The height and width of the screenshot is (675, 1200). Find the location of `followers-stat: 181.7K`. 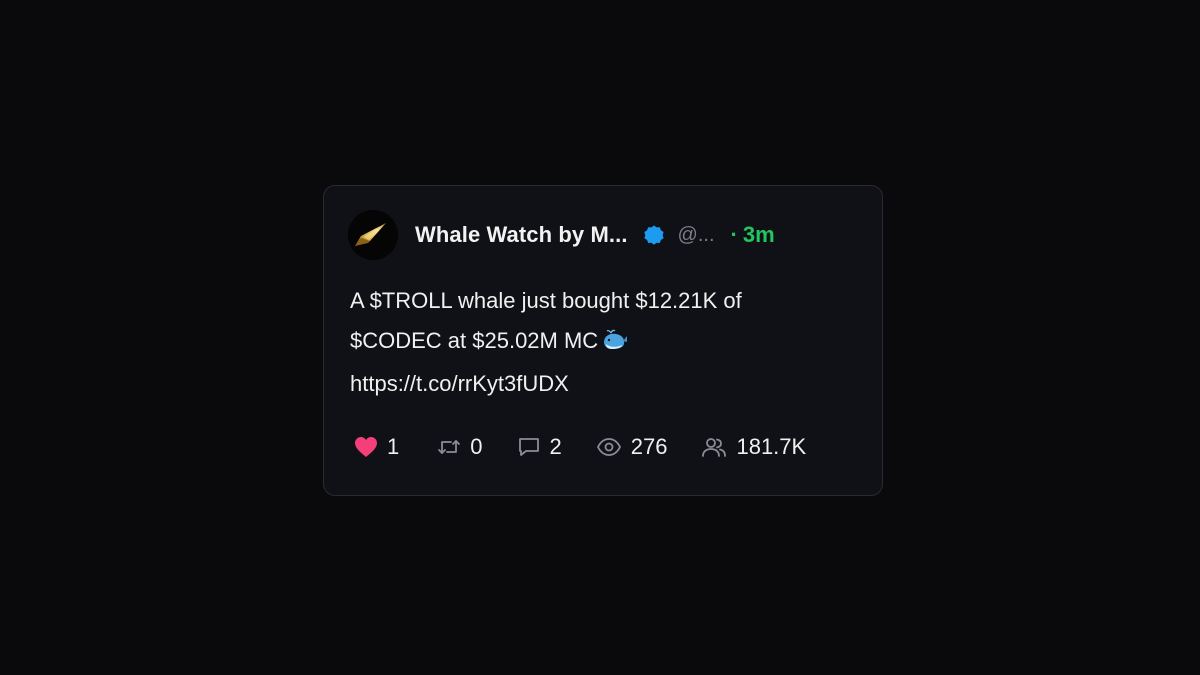

followers-stat: 181.7K is located at coordinates (753, 447).